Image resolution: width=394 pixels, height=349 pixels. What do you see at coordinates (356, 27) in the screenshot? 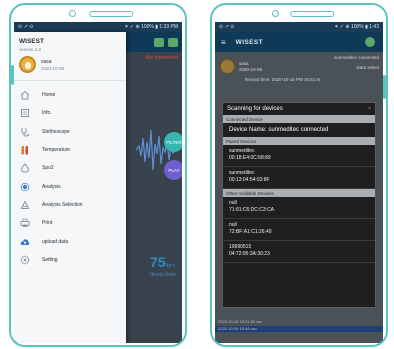
I see `status-right-info: ✶ ✓ ⊕ 100% ▮ 1:43` at bounding box center [356, 27].